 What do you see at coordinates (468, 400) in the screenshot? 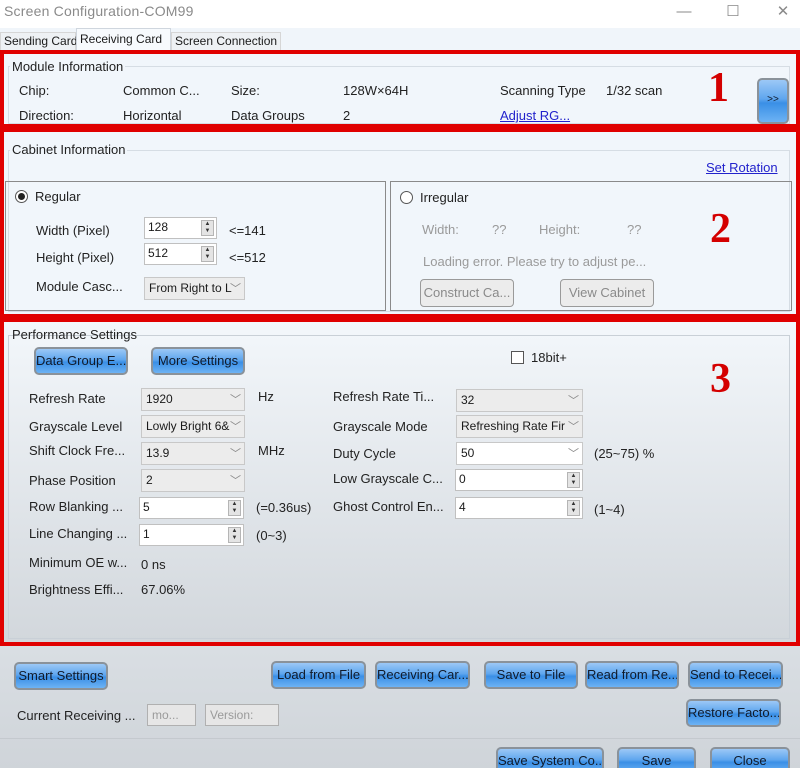
I see `refresh-rate-times-value: 32` at bounding box center [468, 400].